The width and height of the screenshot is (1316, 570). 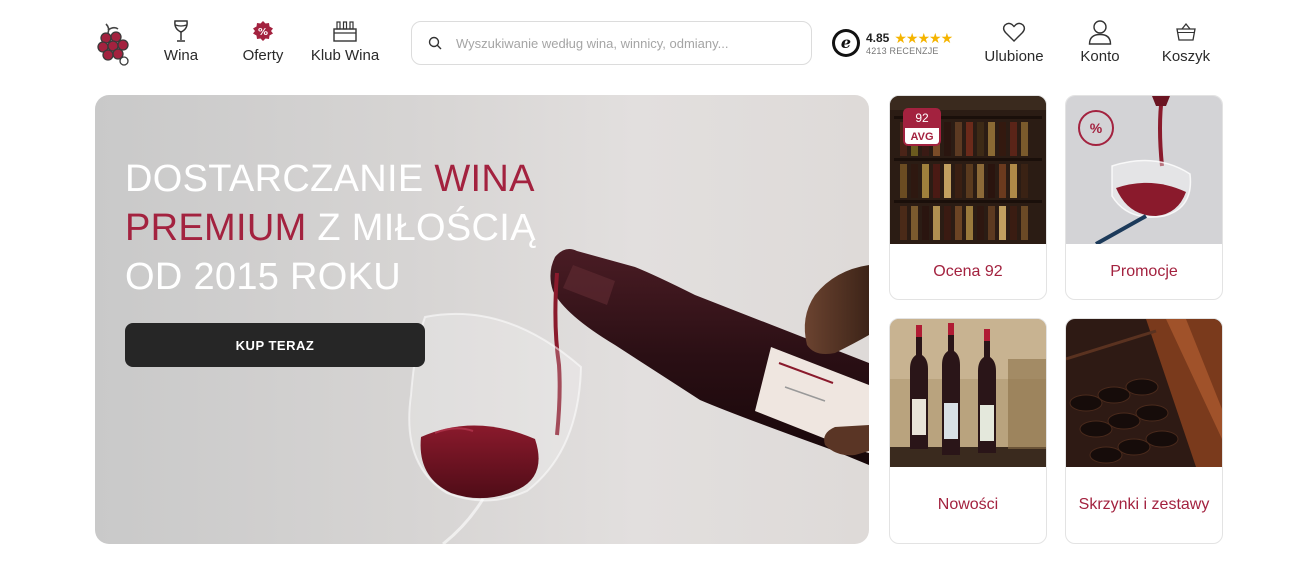 I want to click on rating-score: 4.85, so click(x=878, y=37).